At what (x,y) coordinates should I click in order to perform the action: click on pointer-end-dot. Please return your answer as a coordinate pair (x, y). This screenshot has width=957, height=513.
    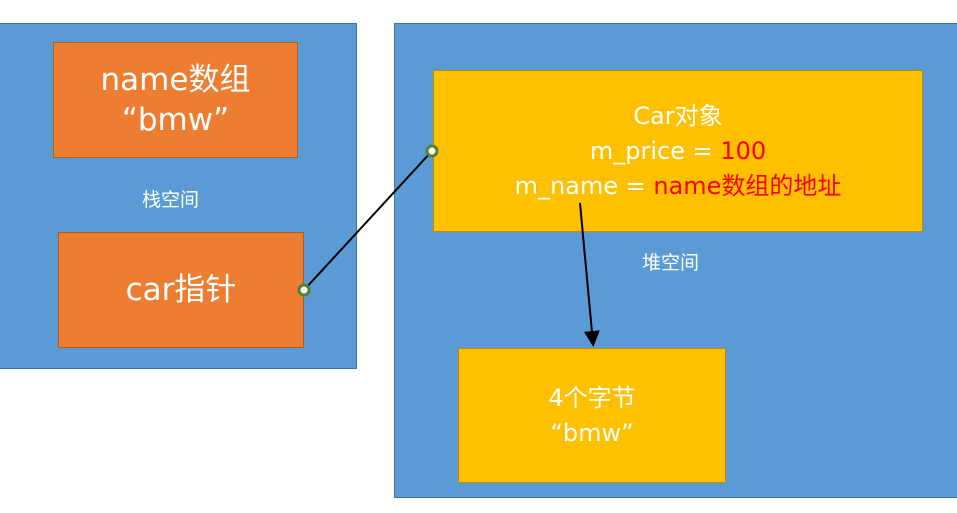
    Looking at the image, I should click on (432, 151).